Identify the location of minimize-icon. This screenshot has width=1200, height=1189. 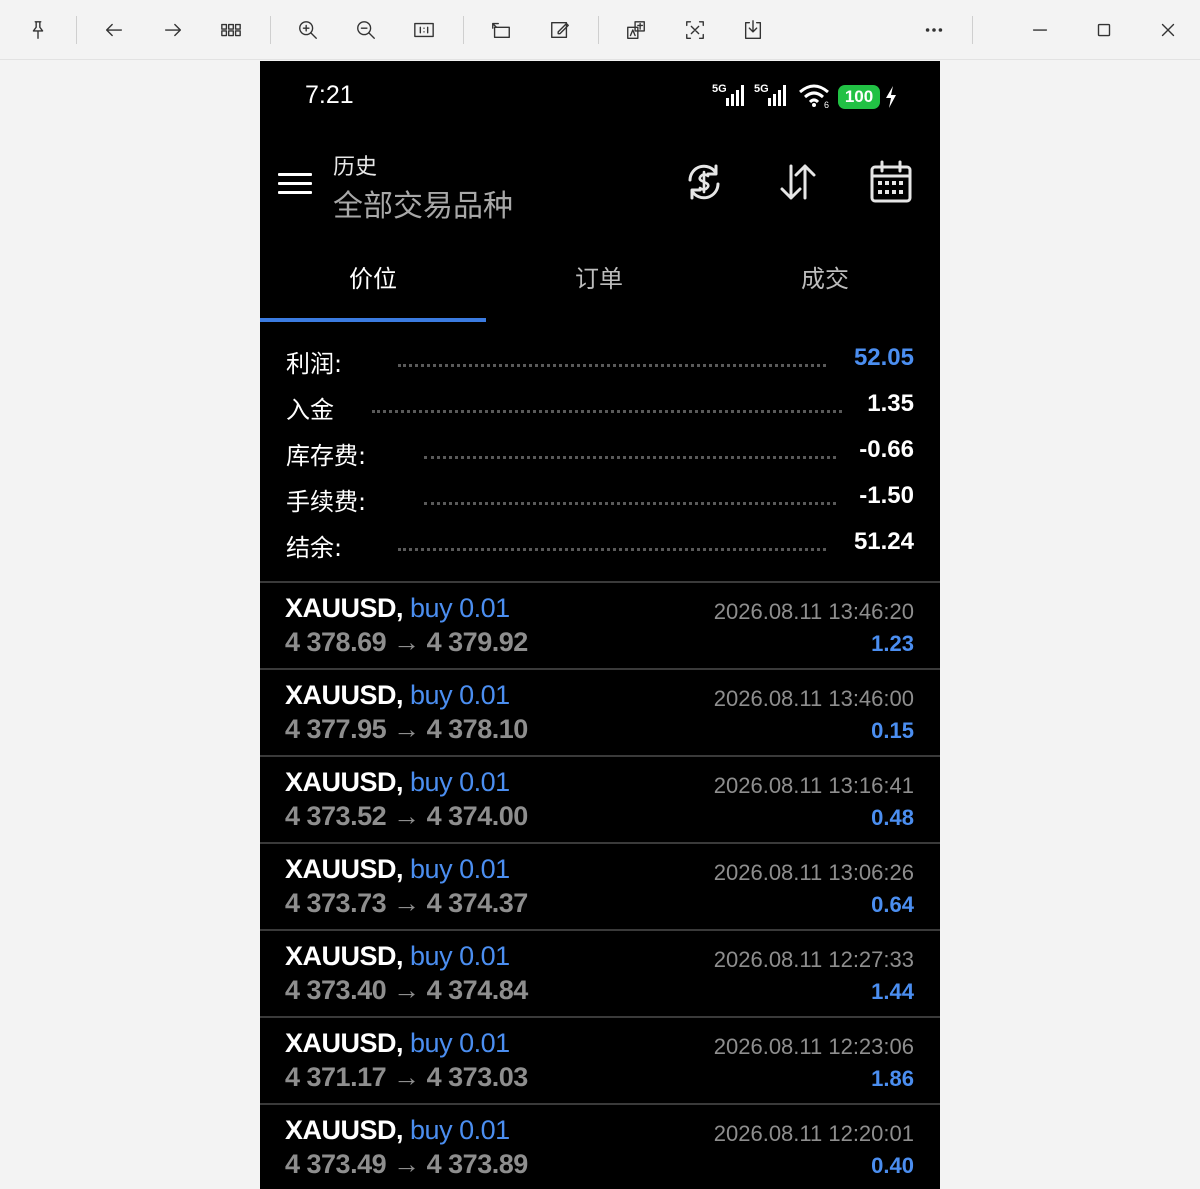
(1040, 30).